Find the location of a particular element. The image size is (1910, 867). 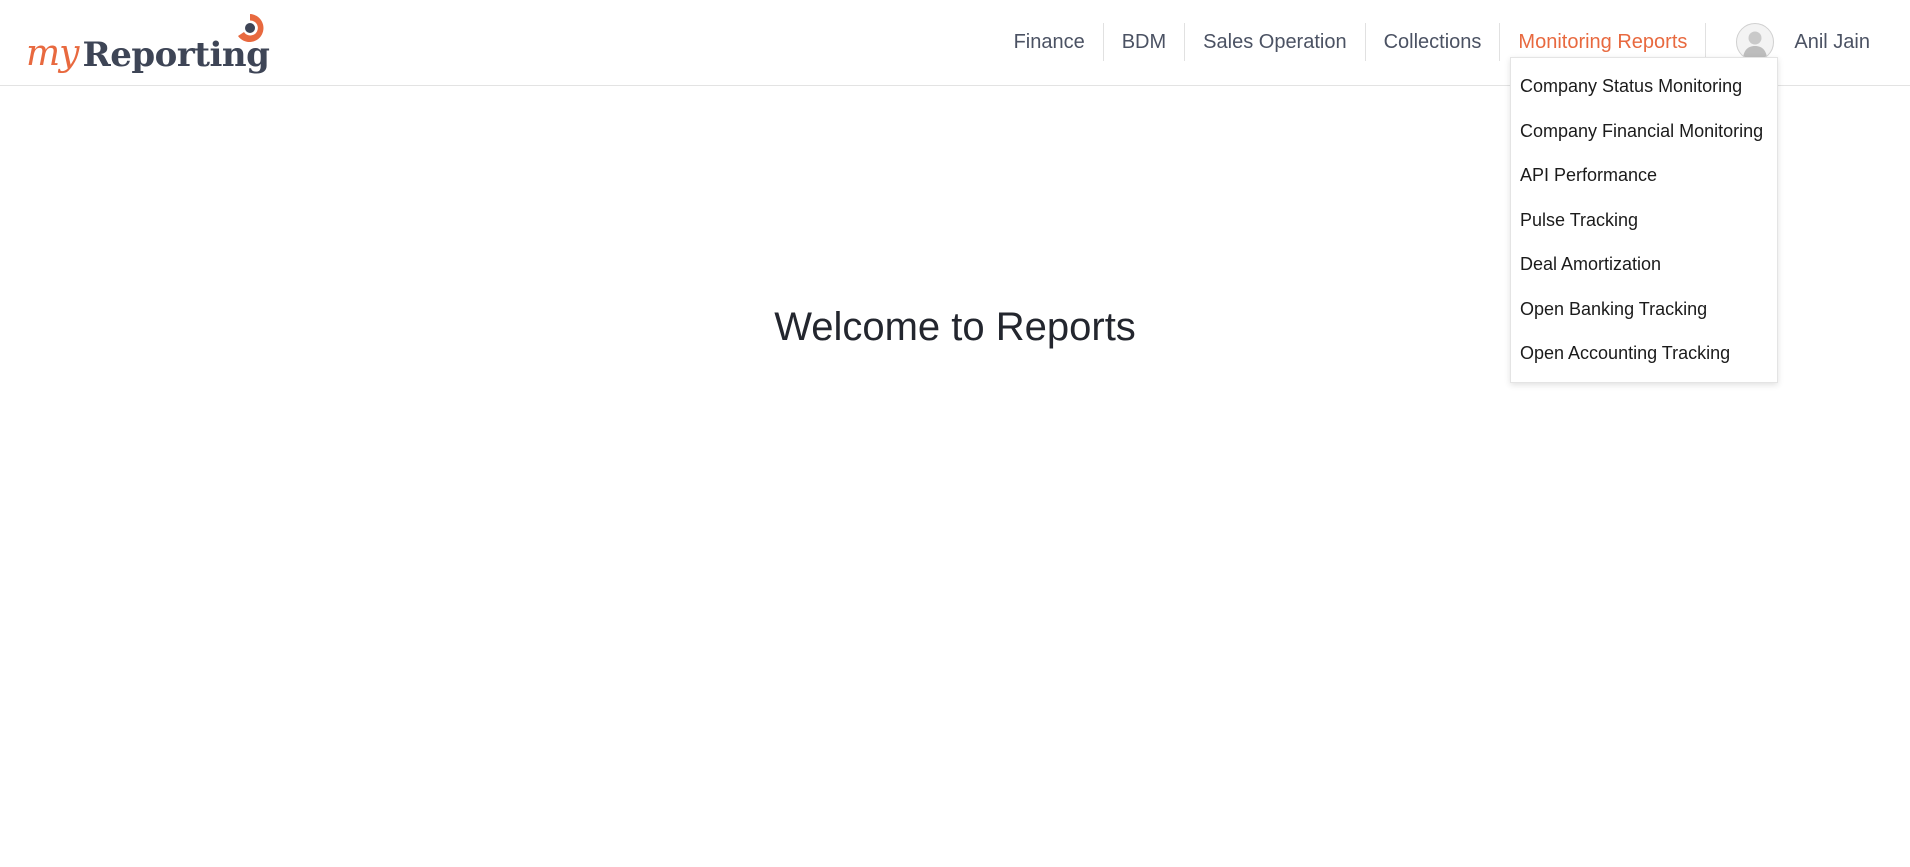

nav-item-bdm: BDM is located at coordinates (1145, 42).